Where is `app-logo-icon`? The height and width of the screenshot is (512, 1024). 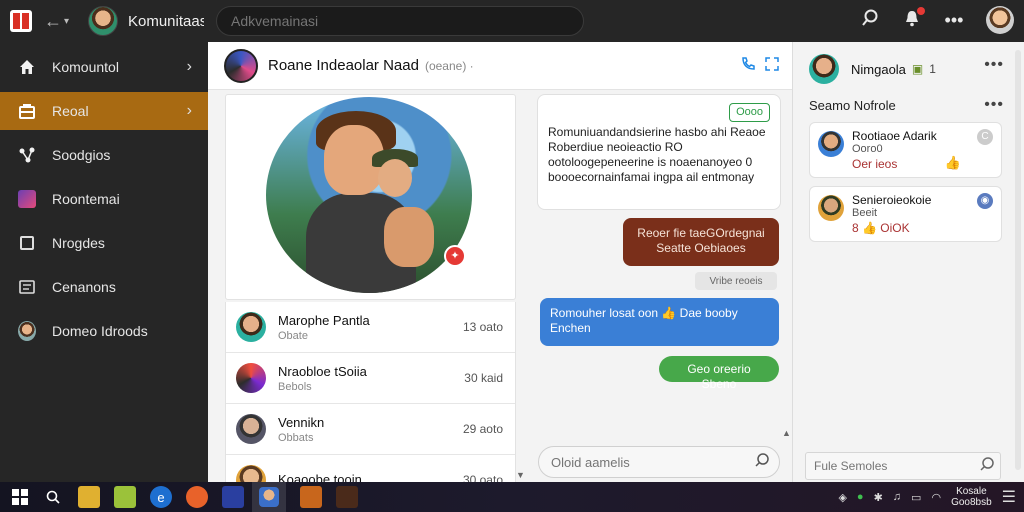
app-logo-icon is located at coordinates (21, 21).